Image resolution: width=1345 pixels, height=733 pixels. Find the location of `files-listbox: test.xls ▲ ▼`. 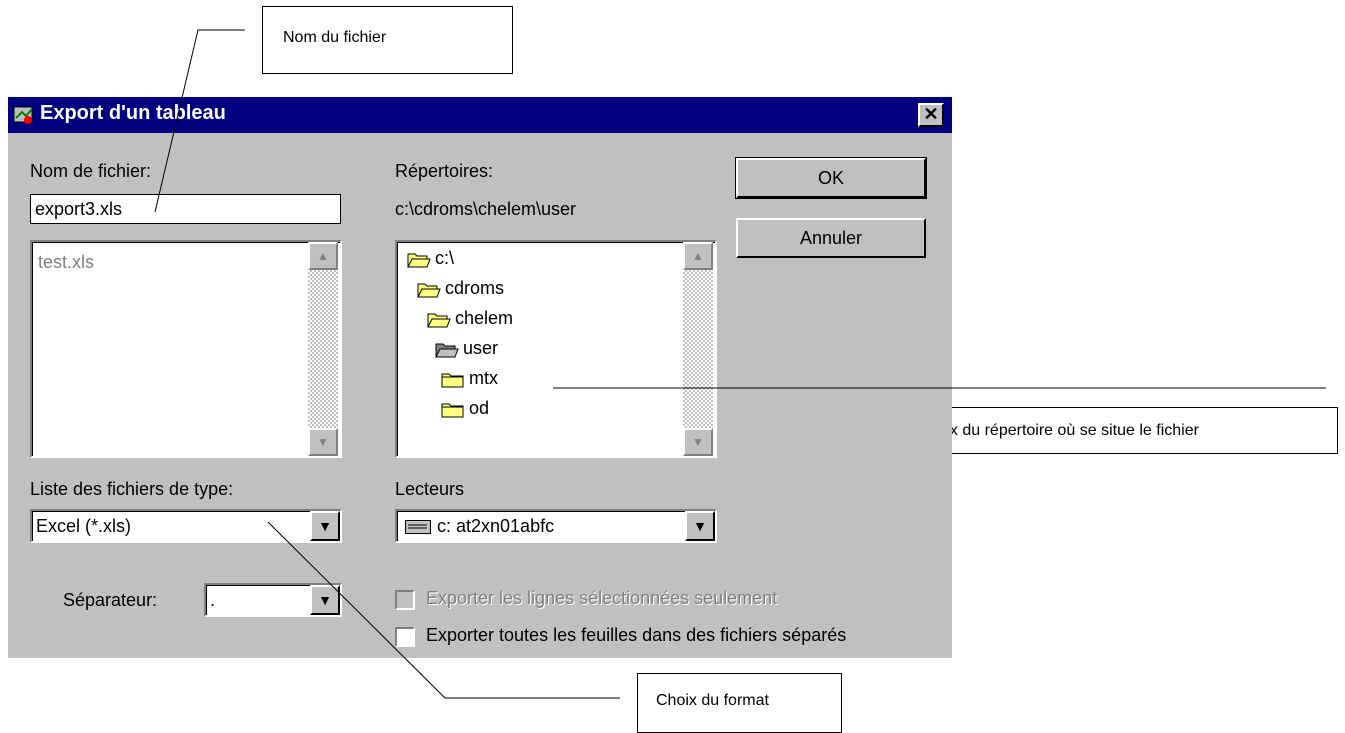

files-listbox: test.xls ▲ ▼ is located at coordinates (186, 349).